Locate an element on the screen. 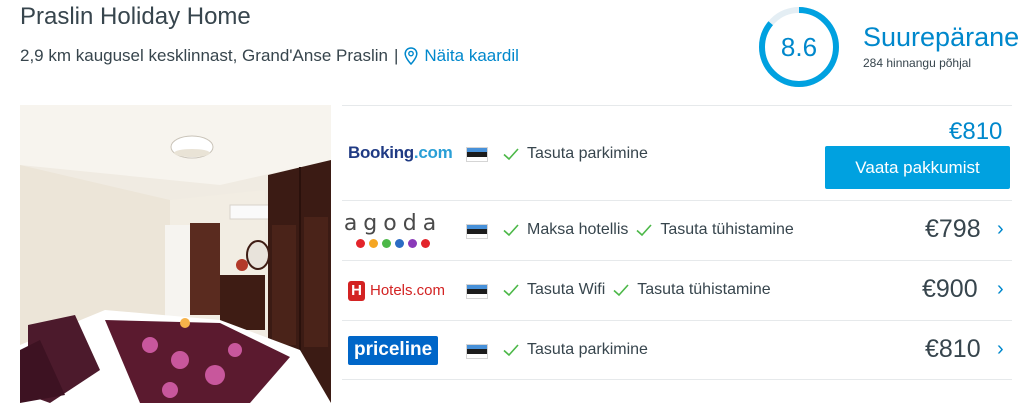  feature-item: Maksa hotellis is located at coordinates (565, 230).